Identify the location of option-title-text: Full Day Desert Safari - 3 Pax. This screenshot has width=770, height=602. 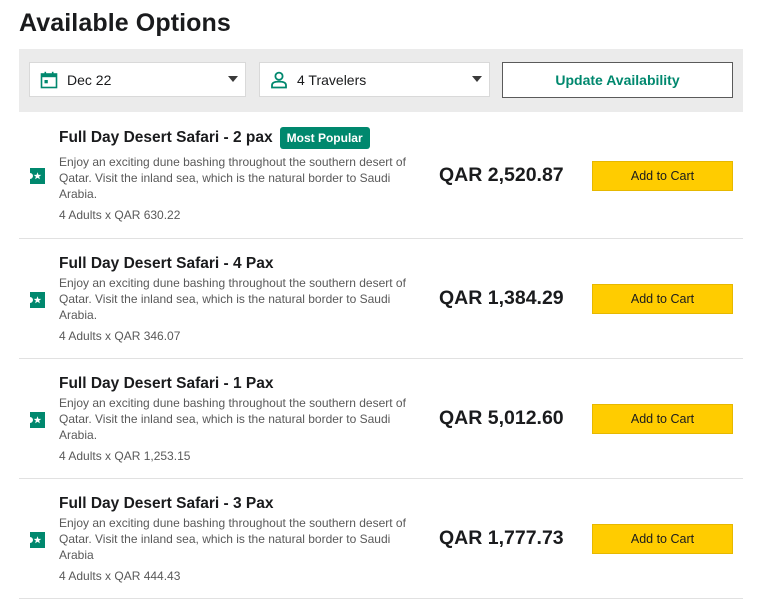
(166, 503).